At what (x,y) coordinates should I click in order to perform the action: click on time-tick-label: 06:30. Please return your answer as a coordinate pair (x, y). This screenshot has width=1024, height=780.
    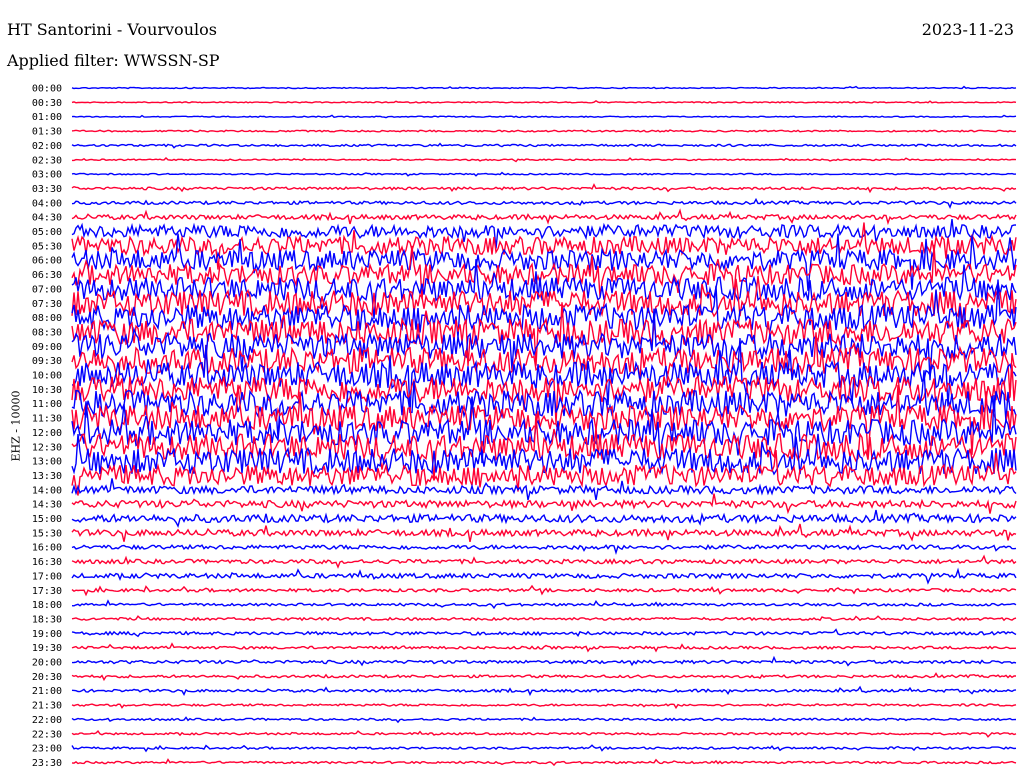
    Looking at the image, I should click on (47, 275).